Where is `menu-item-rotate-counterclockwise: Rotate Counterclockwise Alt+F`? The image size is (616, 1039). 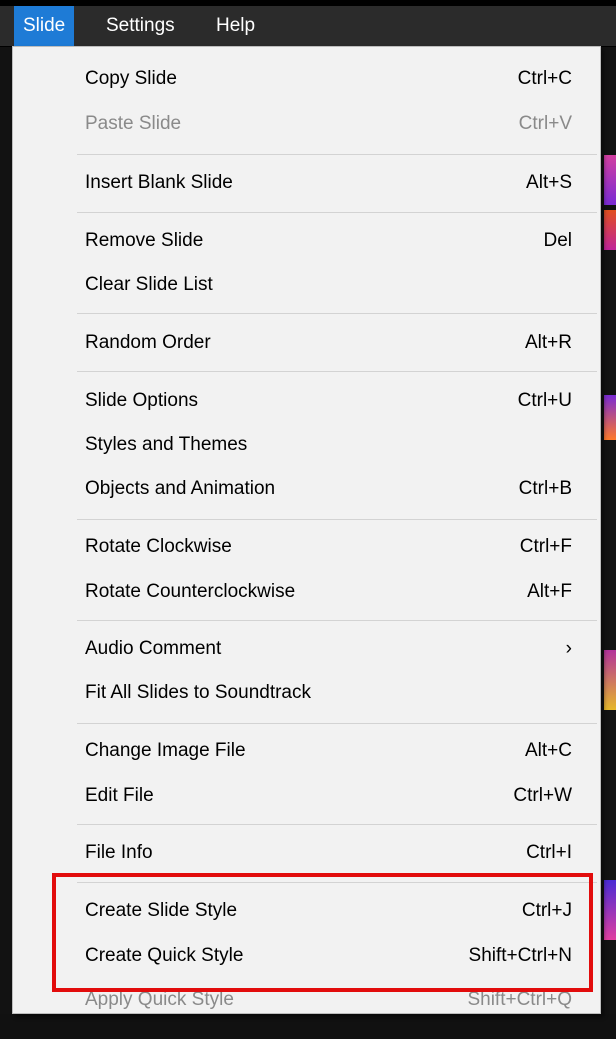 menu-item-rotate-counterclockwise: Rotate Counterclockwise Alt+F is located at coordinates (306, 592).